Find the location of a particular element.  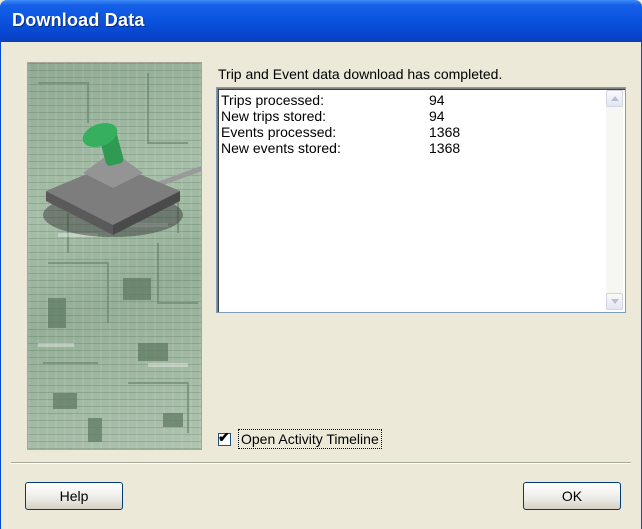

checkmark-icon: ✔ is located at coordinates (224, 436).